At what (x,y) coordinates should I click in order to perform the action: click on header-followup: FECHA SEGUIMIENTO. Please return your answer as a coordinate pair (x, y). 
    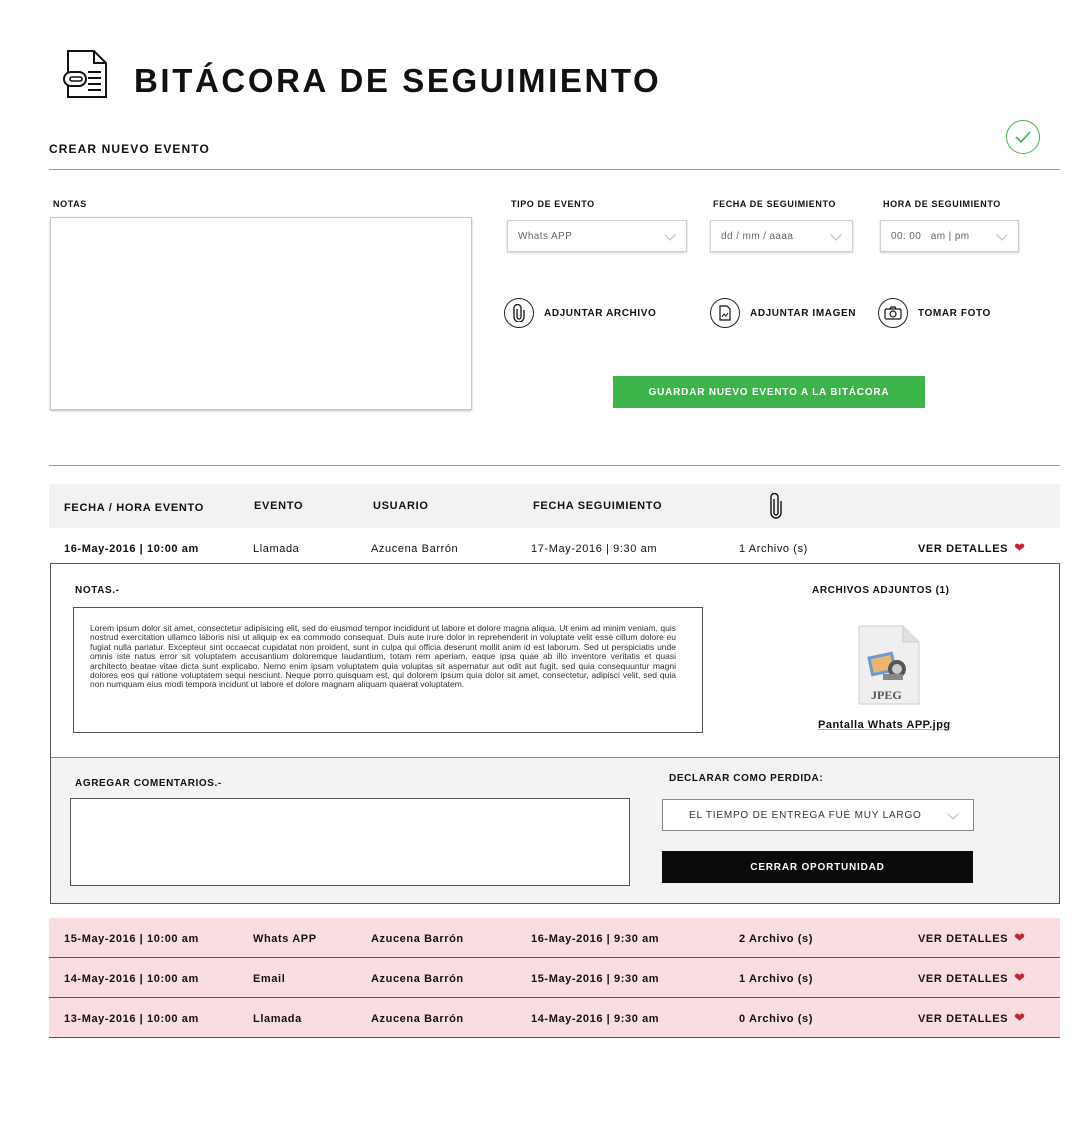
    Looking at the image, I should click on (598, 506).